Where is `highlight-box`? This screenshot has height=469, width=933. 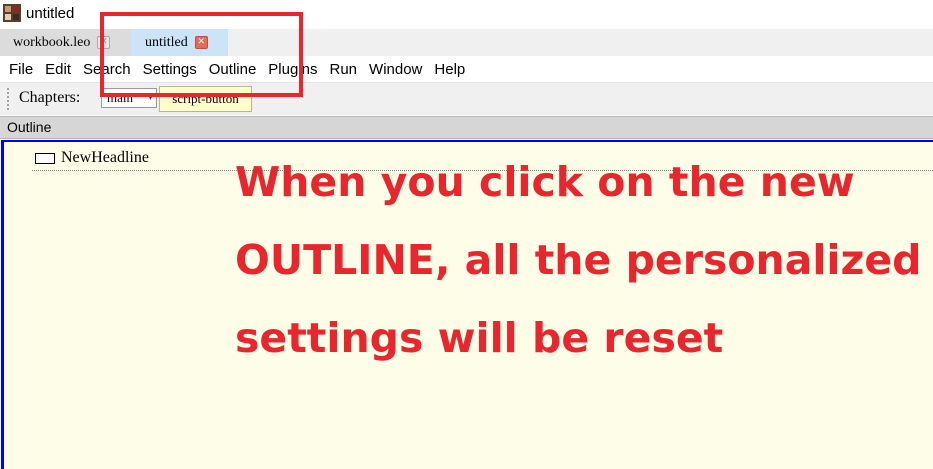
highlight-box is located at coordinates (201, 54).